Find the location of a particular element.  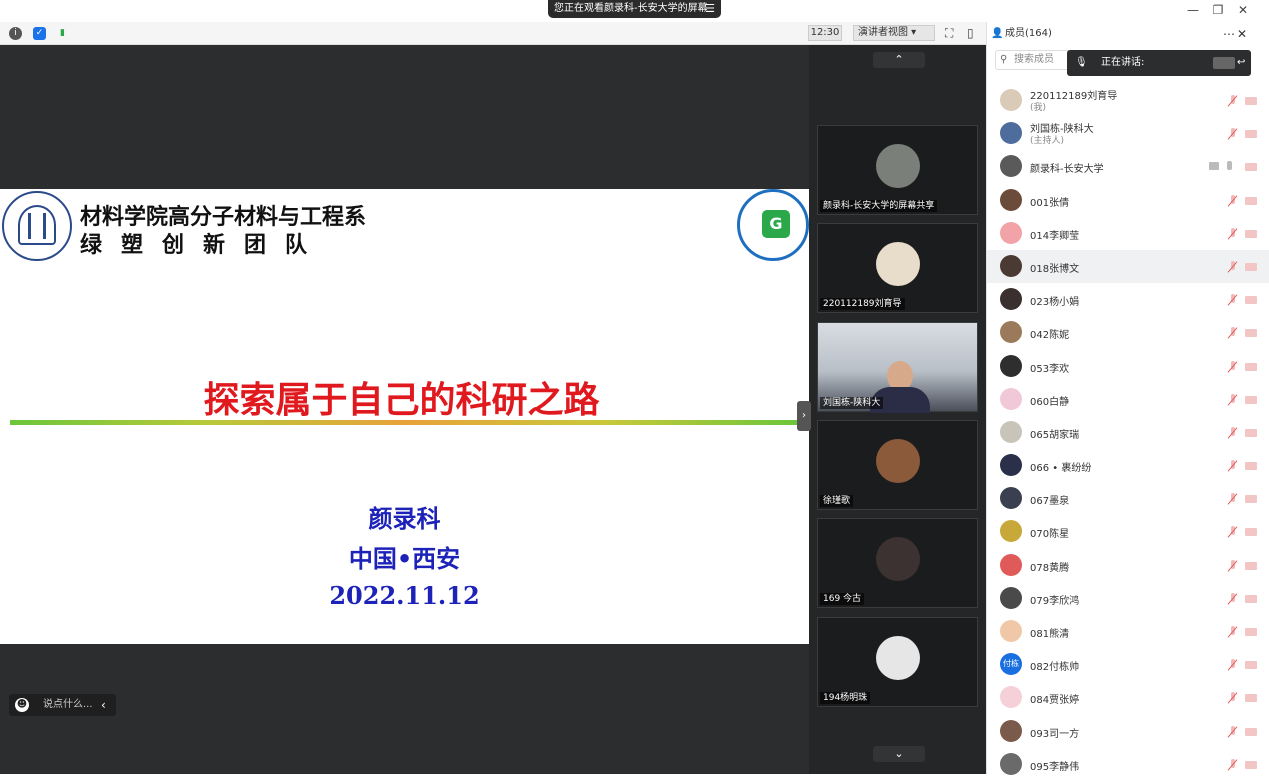

video-tile: 194杨明珠 is located at coordinates (897, 662).